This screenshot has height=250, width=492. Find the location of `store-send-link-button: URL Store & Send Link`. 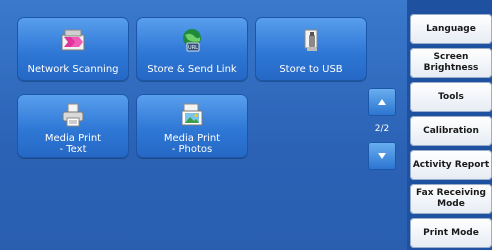

store-send-link-button: URL Store & Send Link is located at coordinates (192, 49).